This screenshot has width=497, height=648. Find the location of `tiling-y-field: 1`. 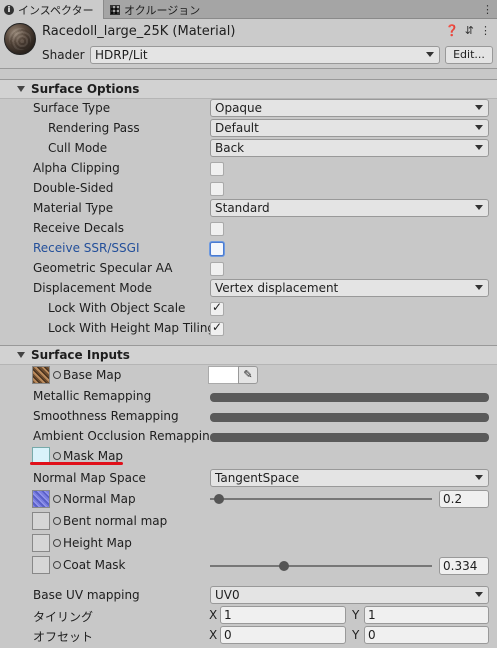

tiling-y-field: 1 is located at coordinates (426, 615).